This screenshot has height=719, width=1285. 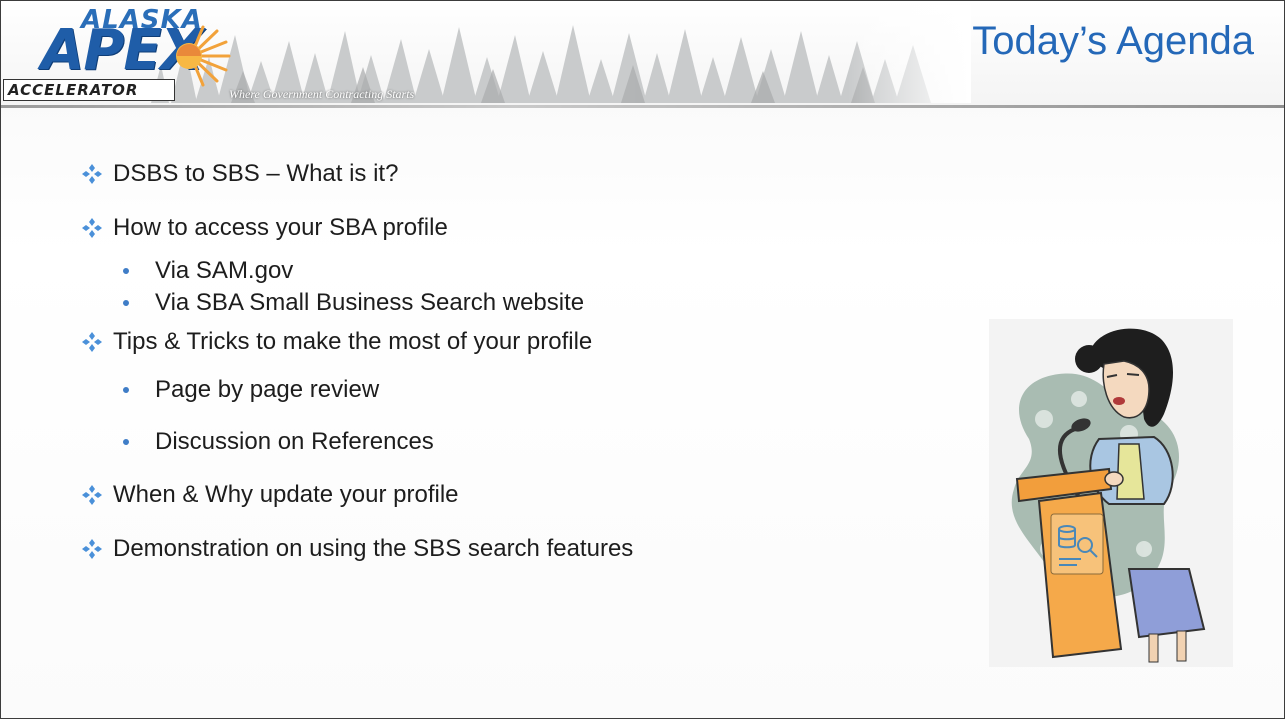 What do you see at coordinates (286, 494) in the screenshot?
I see `agenda-item-text: When & Why update your profile` at bounding box center [286, 494].